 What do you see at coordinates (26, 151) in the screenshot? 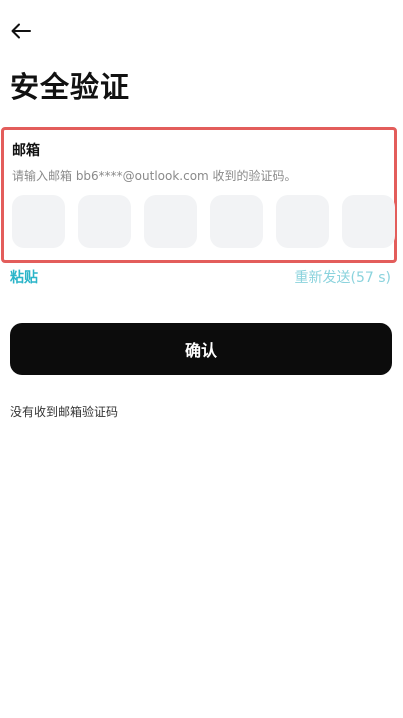
I see `email-label: 邮箱` at bounding box center [26, 151].